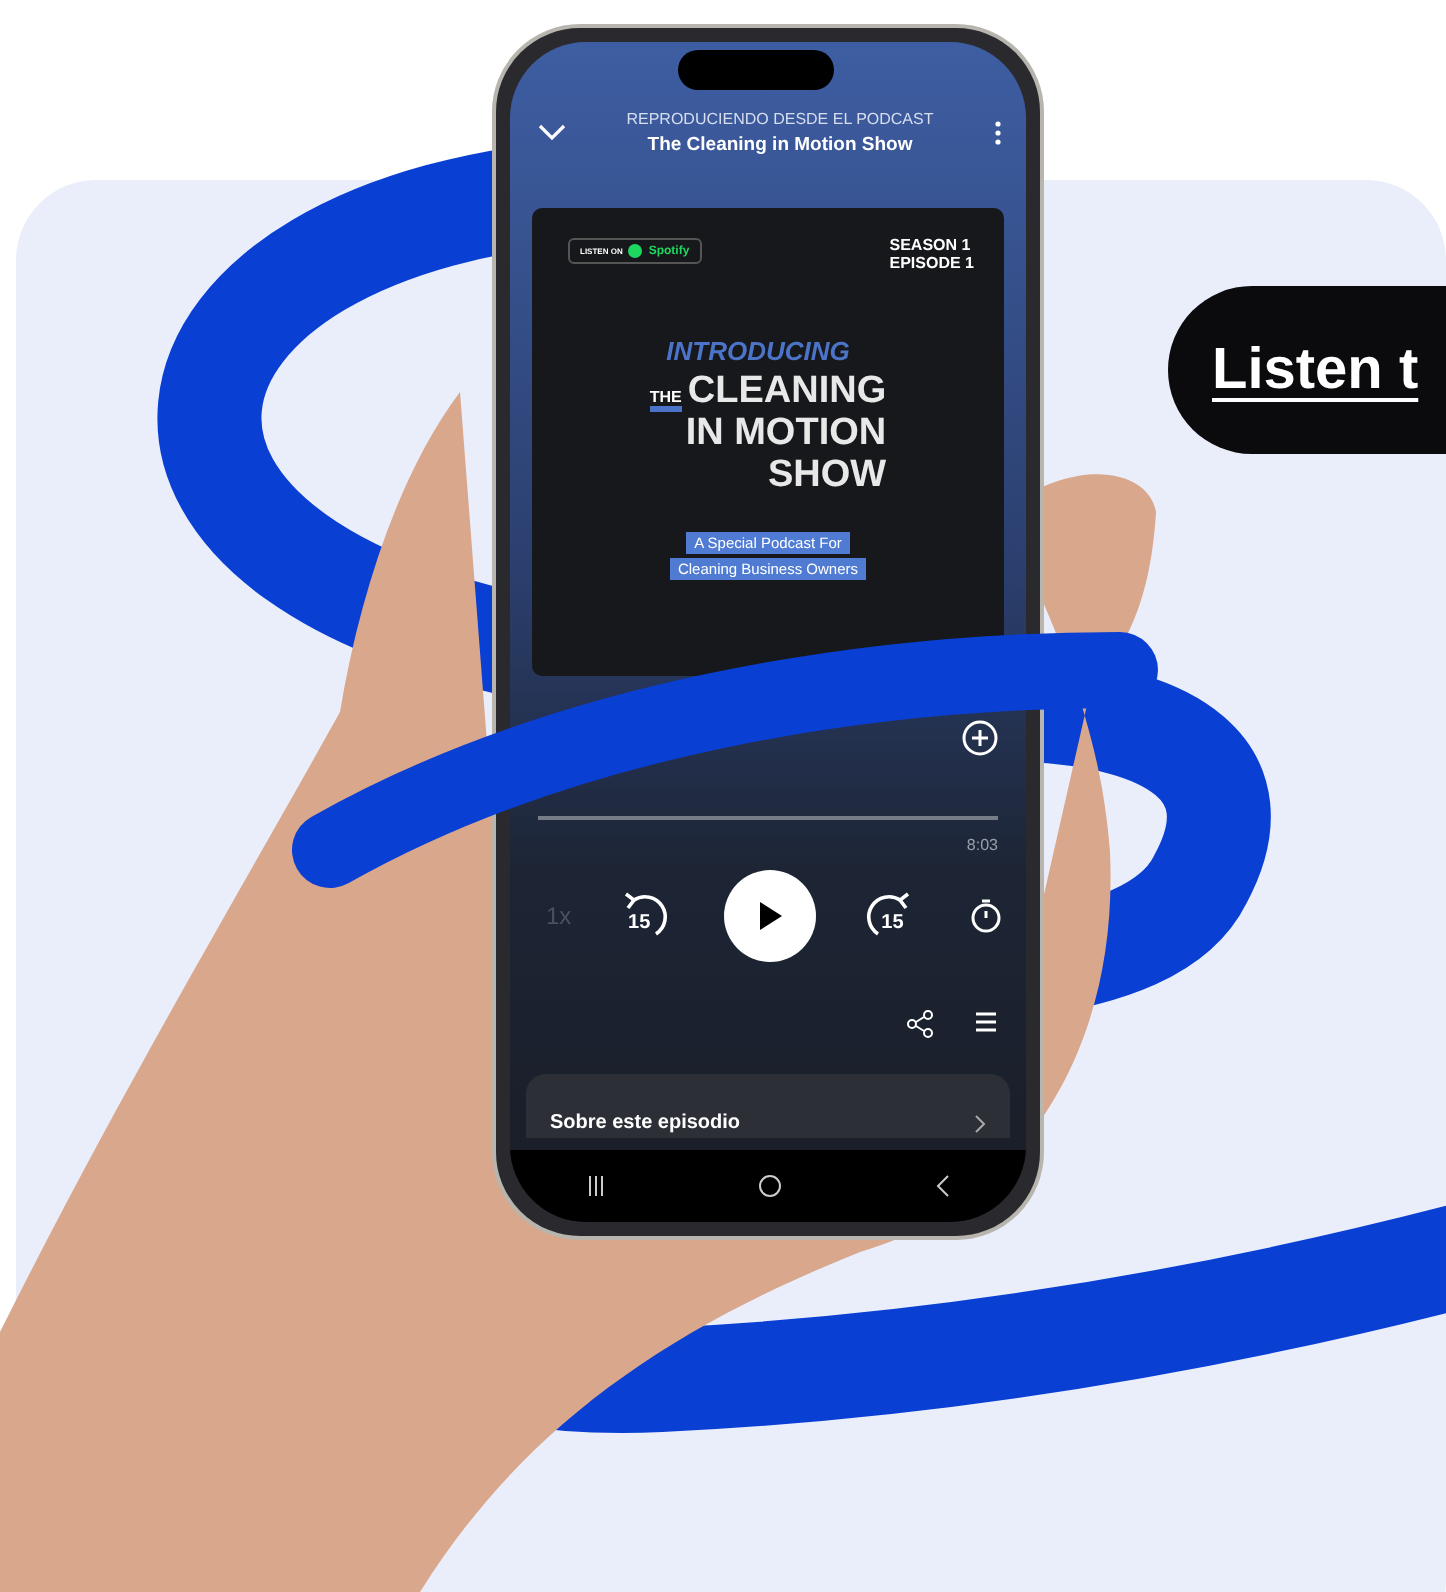 The width and height of the screenshot is (1446, 1592). I want to click on play-button, so click(770, 916).